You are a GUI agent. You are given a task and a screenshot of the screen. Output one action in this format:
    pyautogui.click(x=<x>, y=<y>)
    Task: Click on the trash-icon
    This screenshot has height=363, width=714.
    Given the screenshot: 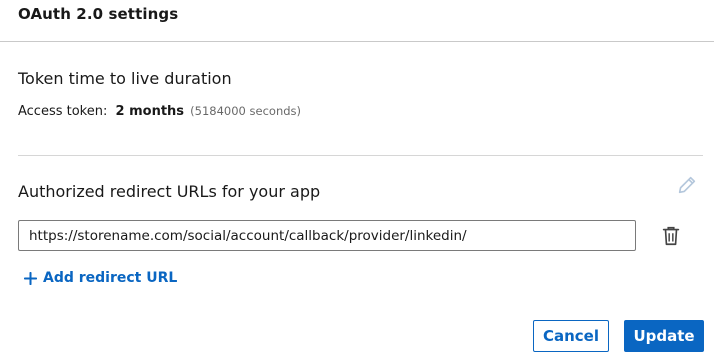 What is the action you would take?
    pyautogui.click(x=671, y=236)
    